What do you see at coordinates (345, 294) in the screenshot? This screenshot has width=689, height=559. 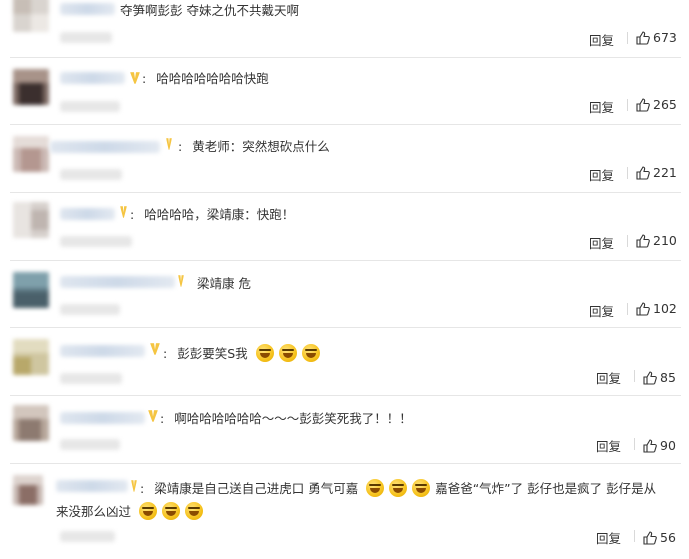 I see `comment-item: 梁靖康 危 回复 102` at bounding box center [345, 294].